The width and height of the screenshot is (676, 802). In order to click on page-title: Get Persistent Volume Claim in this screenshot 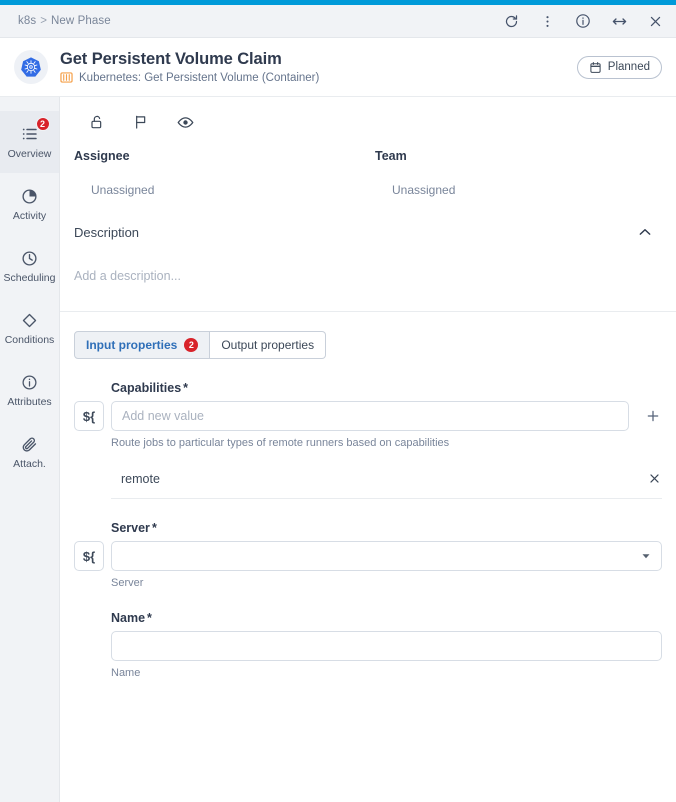, I will do `click(171, 58)`.